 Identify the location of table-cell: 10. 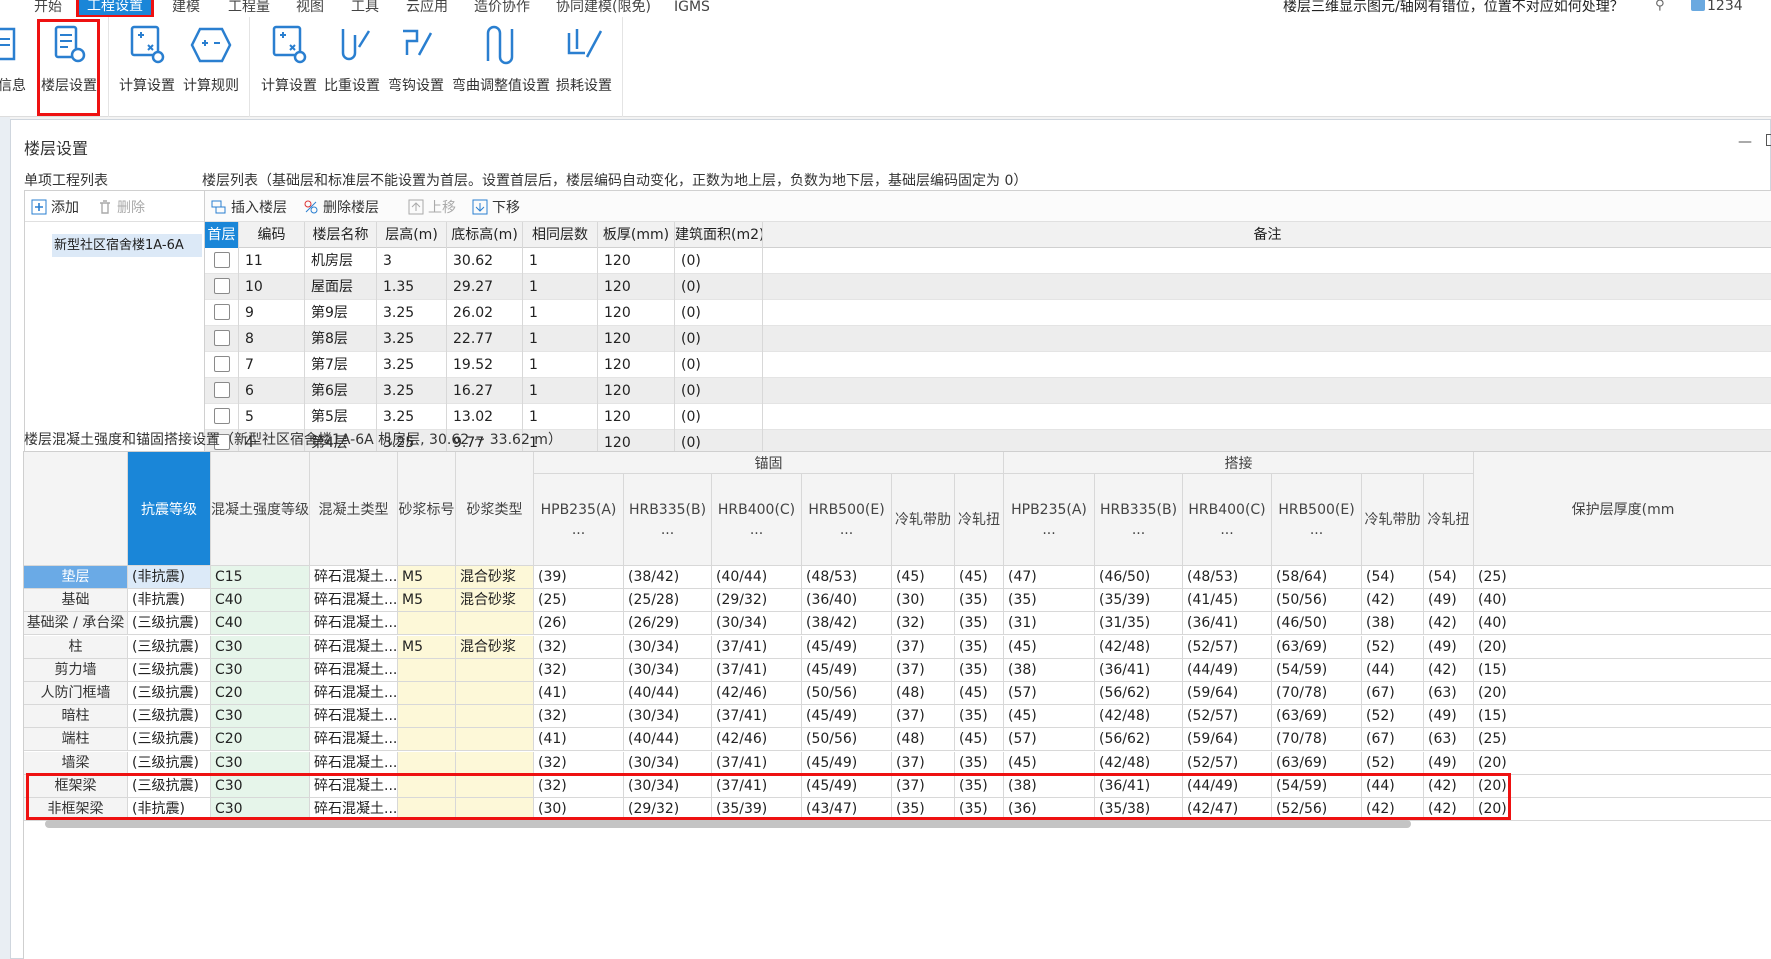
(272, 287).